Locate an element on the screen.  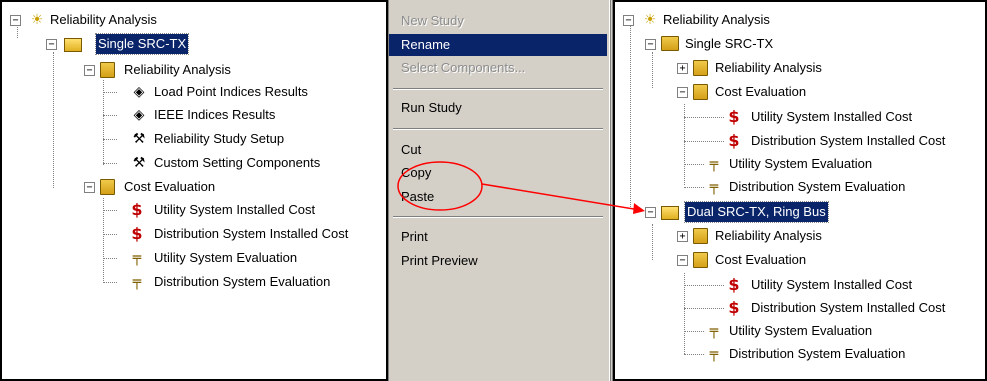
annotation-arrow-line is located at coordinates (561, 197).